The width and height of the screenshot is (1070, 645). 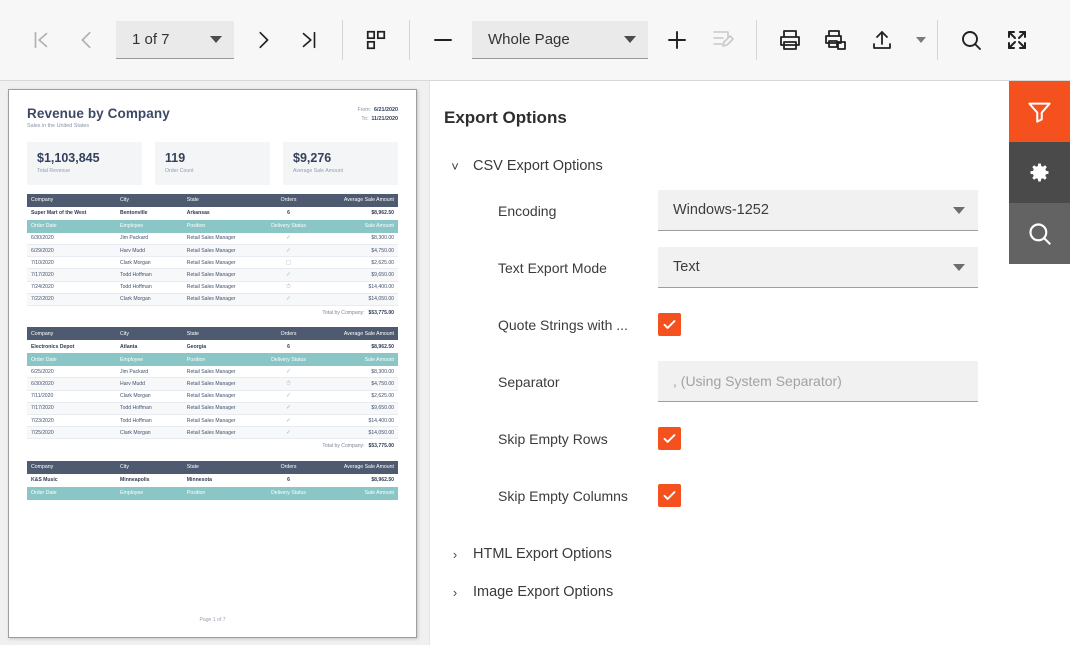 What do you see at coordinates (134, 213) in the screenshot?
I see `company-cell: Bentonville` at bounding box center [134, 213].